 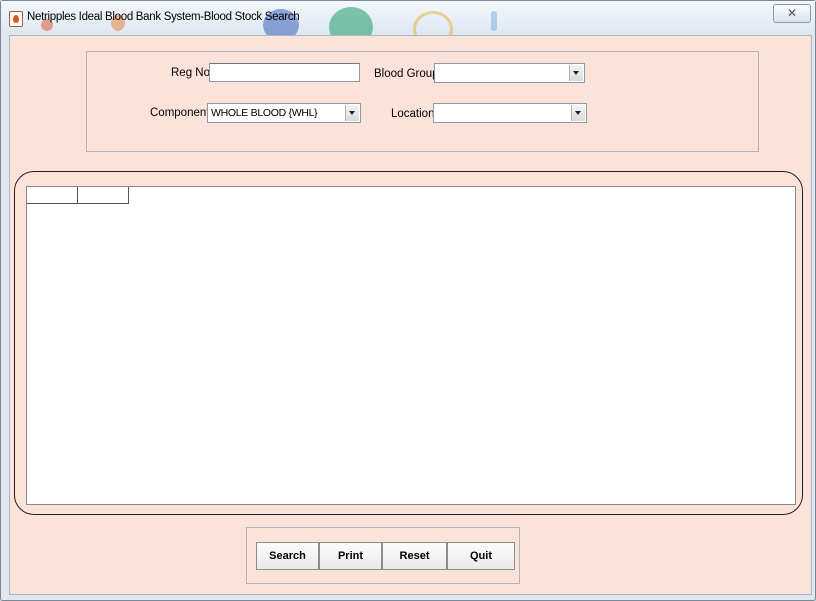 I want to click on quit-button: Quit, so click(x=481, y=556).